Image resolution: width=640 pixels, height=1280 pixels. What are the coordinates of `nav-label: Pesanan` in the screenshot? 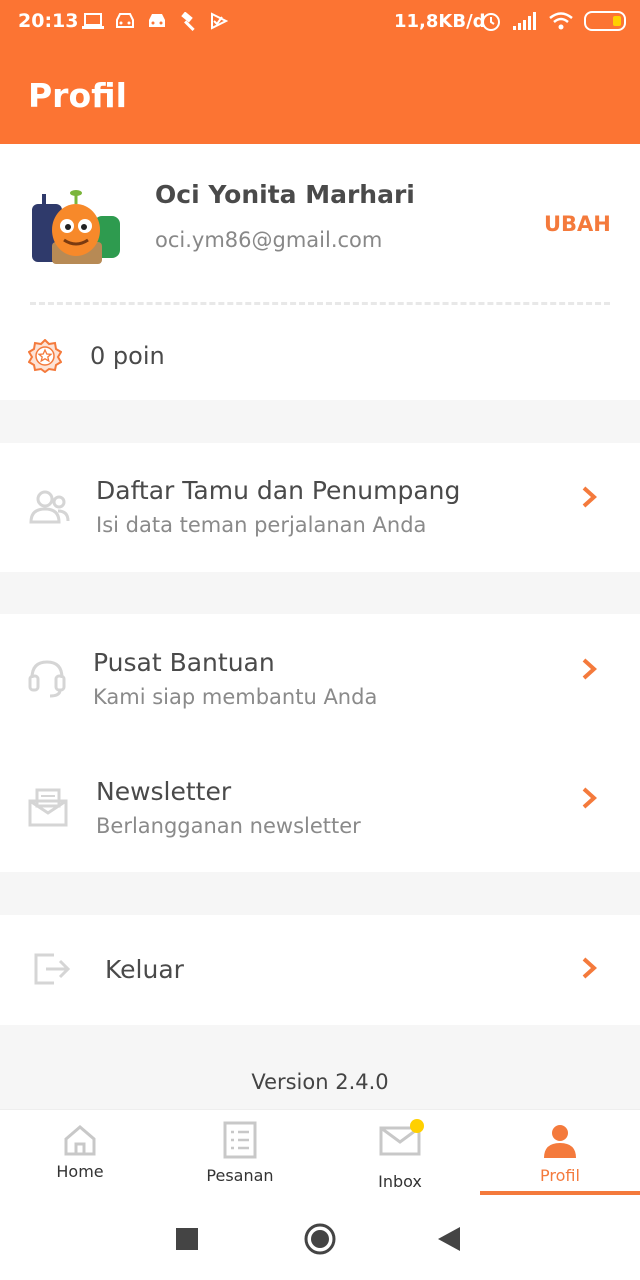 It's located at (240, 1175).